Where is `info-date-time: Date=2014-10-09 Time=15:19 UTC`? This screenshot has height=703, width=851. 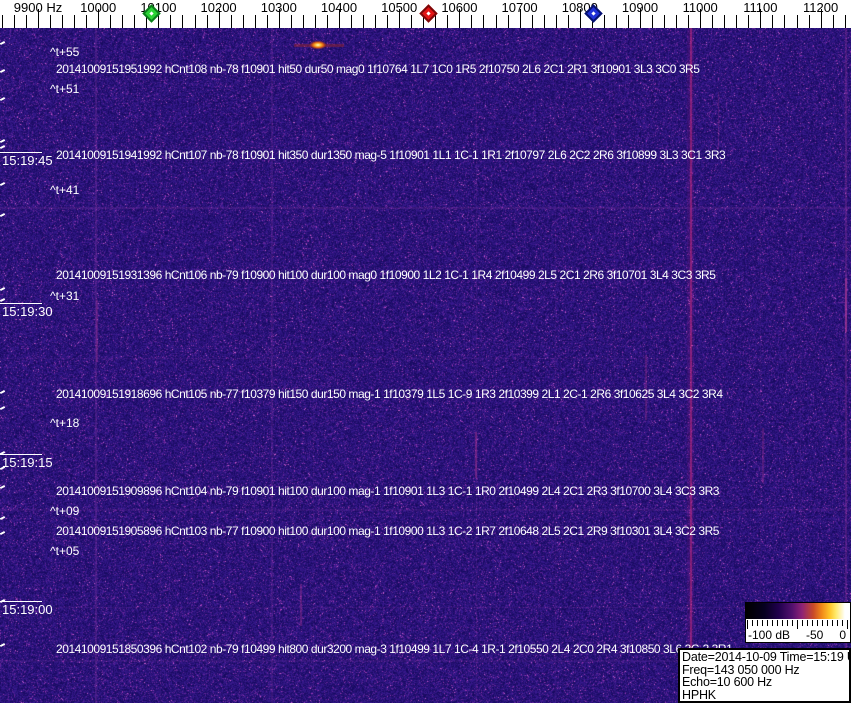 info-date-time: Date=2014-10-09 Time=15:19 UTC is located at coordinates (765, 657).